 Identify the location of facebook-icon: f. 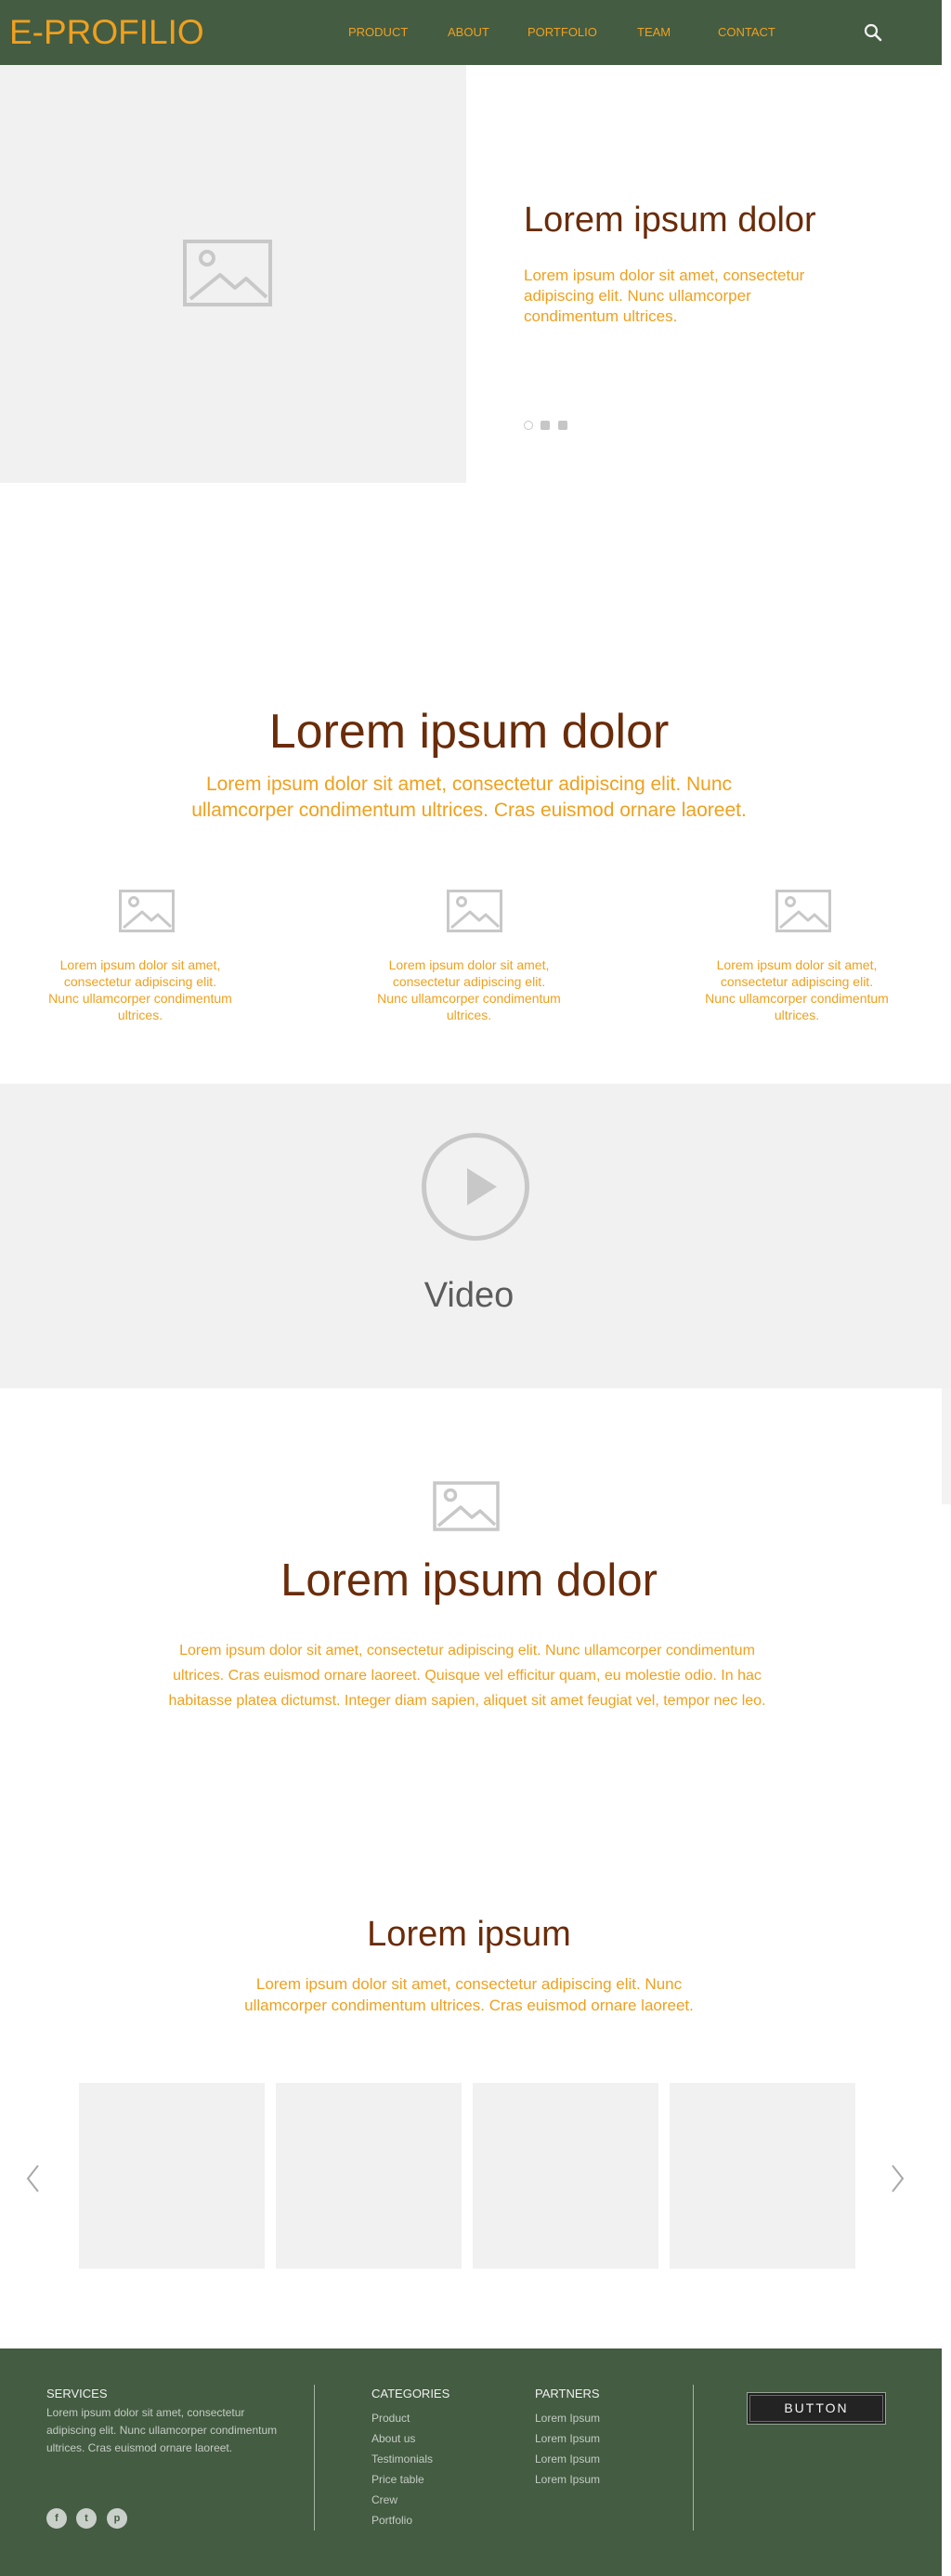
(56, 2518).